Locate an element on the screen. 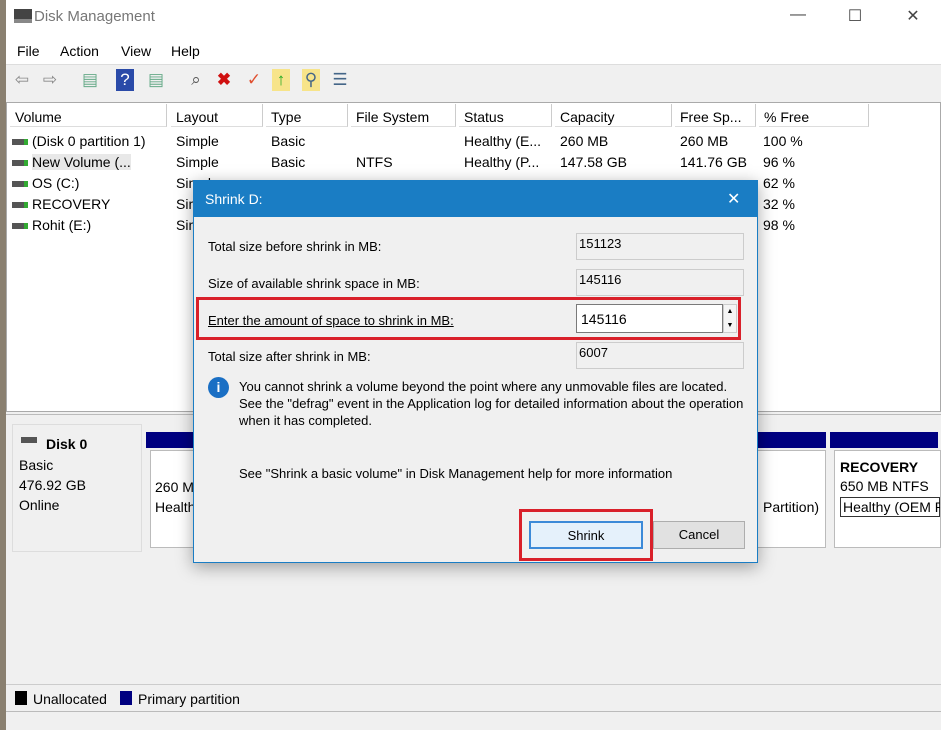 The image size is (941, 730). settings-list-icon: ☰ is located at coordinates (340, 80).